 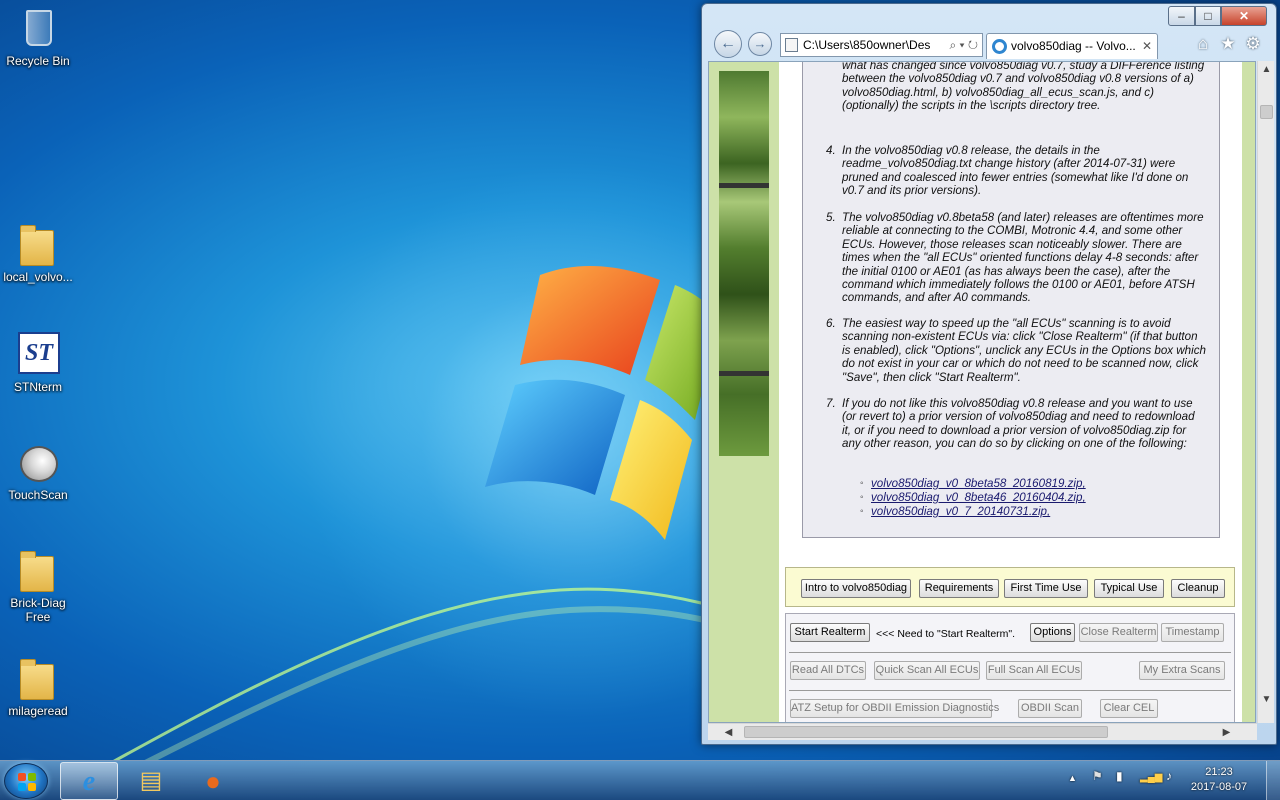 I want to click on desktop-icon-brick-diag: Brick-Diag Free, so click(x=38, y=586).